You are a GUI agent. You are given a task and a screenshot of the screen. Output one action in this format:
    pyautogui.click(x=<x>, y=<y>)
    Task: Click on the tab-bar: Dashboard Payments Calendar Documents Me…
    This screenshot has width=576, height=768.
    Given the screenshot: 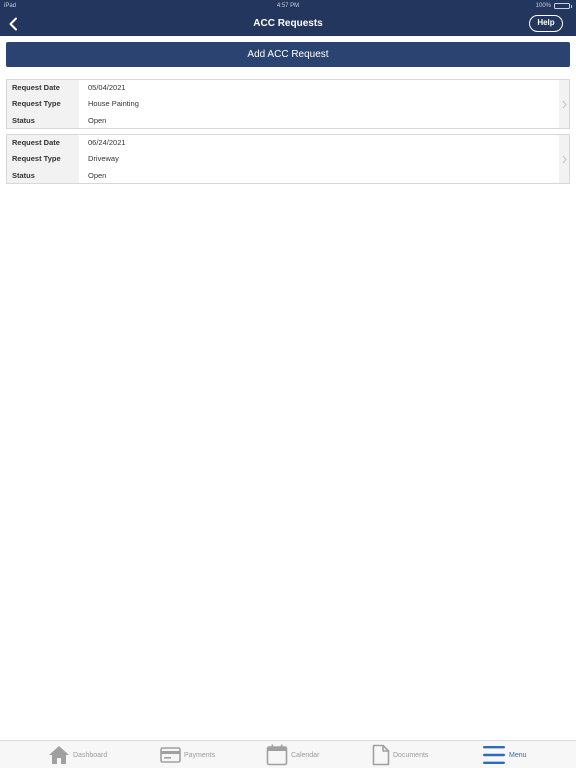 What is the action you would take?
    pyautogui.click(x=288, y=754)
    